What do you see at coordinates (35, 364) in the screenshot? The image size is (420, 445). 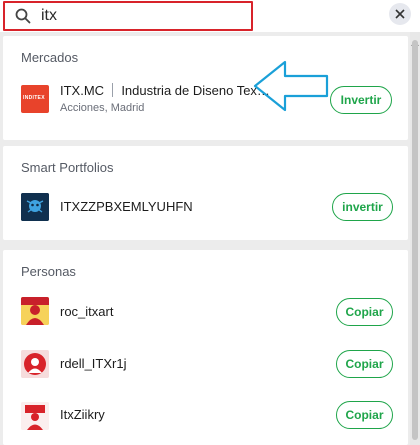 I see `avatar-rdell-itxr1j` at bounding box center [35, 364].